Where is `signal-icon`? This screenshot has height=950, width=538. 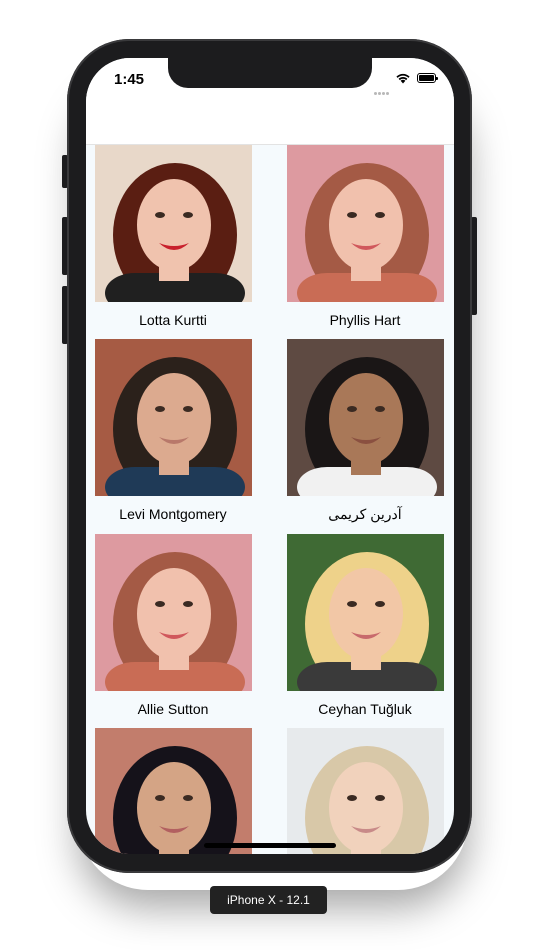 signal-icon is located at coordinates (382, 91).